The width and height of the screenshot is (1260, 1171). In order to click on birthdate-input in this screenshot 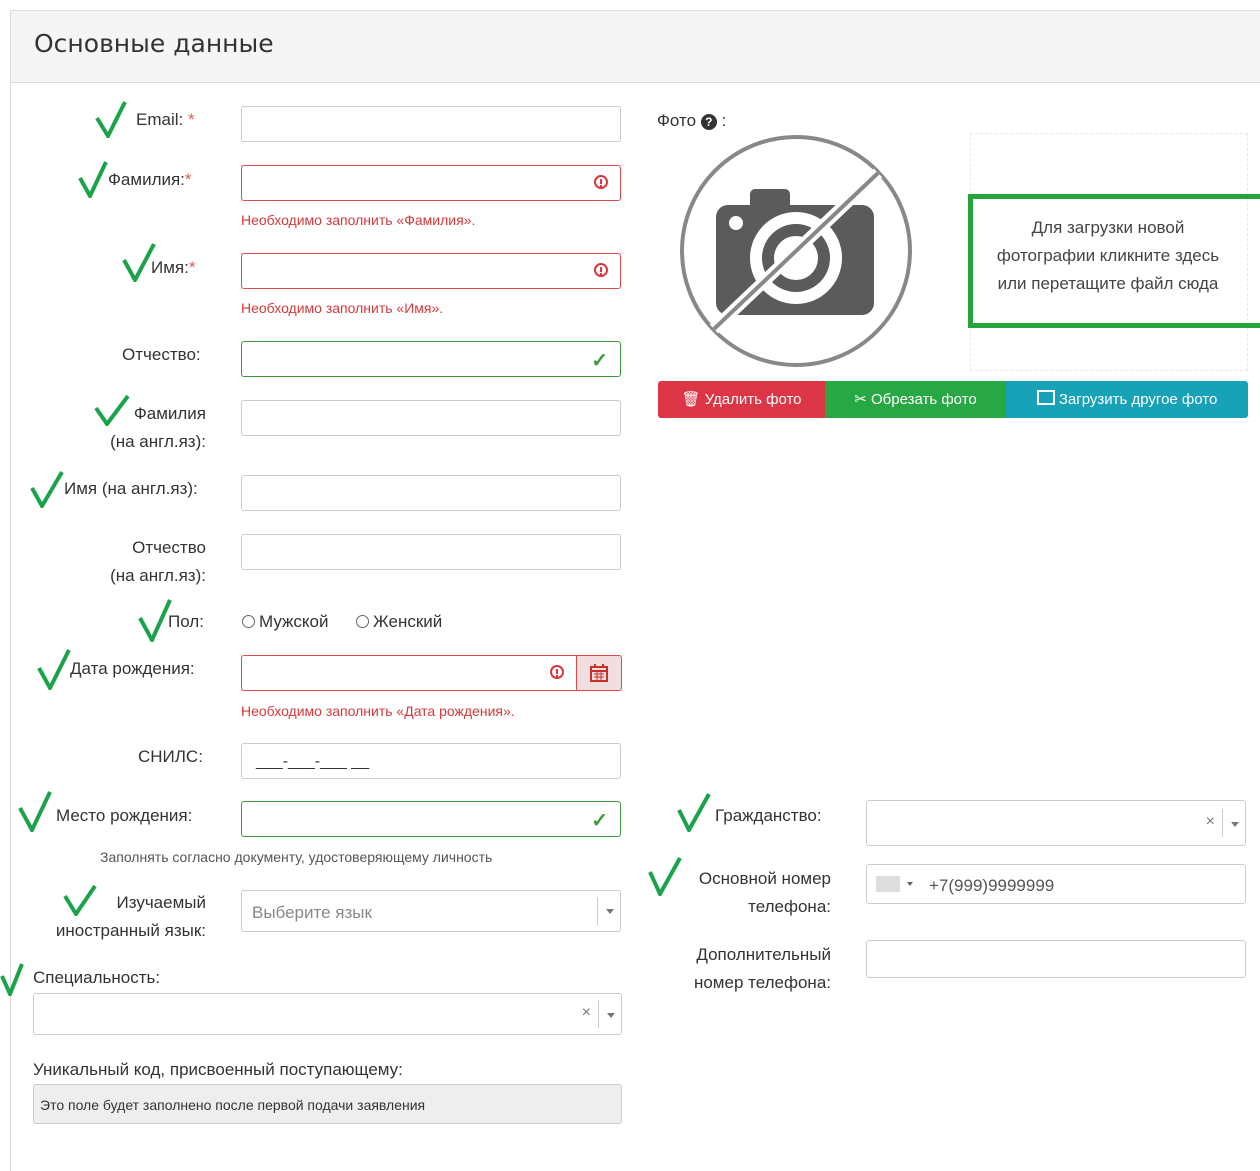, I will do `click(409, 673)`.